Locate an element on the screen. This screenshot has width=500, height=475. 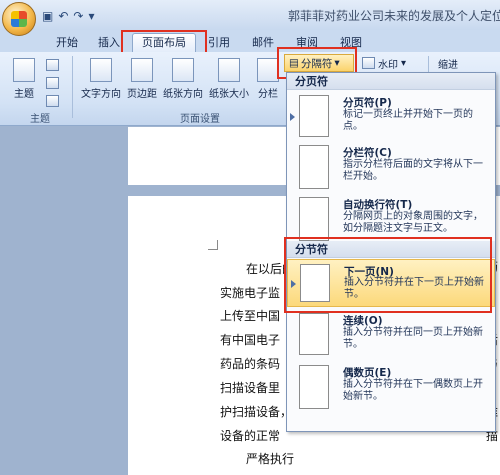
theme-fonts-icon is located at coordinates (52, 83).